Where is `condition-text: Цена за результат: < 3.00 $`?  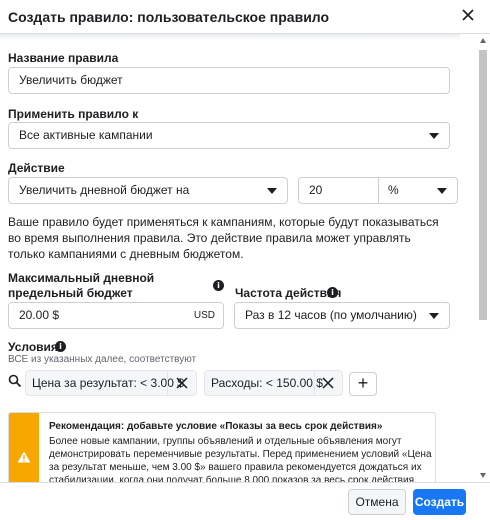
condition-text: Цена за результат: < 3.00 $ is located at coordinates (108, 383).